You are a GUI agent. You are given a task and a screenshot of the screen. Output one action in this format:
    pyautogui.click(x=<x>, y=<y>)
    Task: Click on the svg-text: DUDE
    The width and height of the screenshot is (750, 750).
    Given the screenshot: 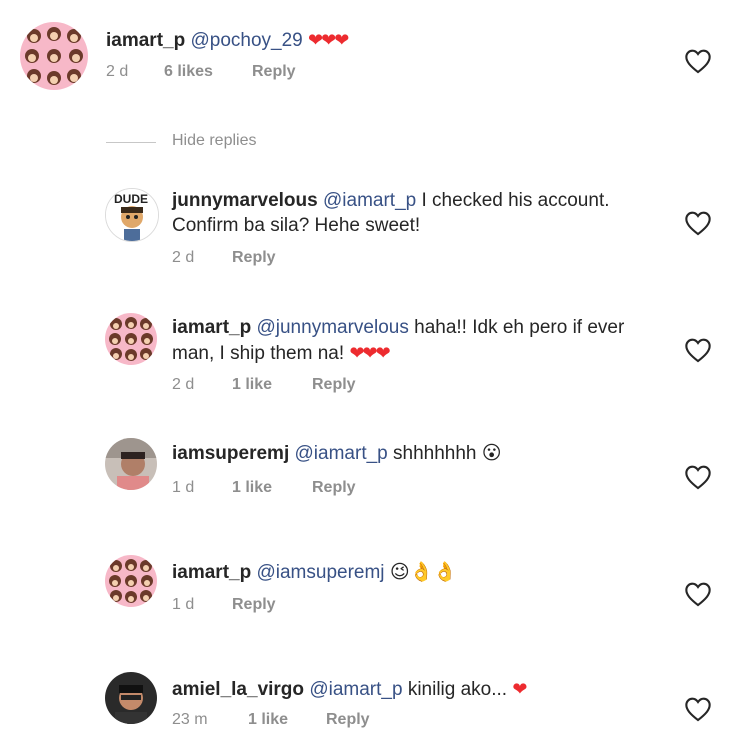 What is the action you would take?
    pyautogui.click(x=131, y=199)
    